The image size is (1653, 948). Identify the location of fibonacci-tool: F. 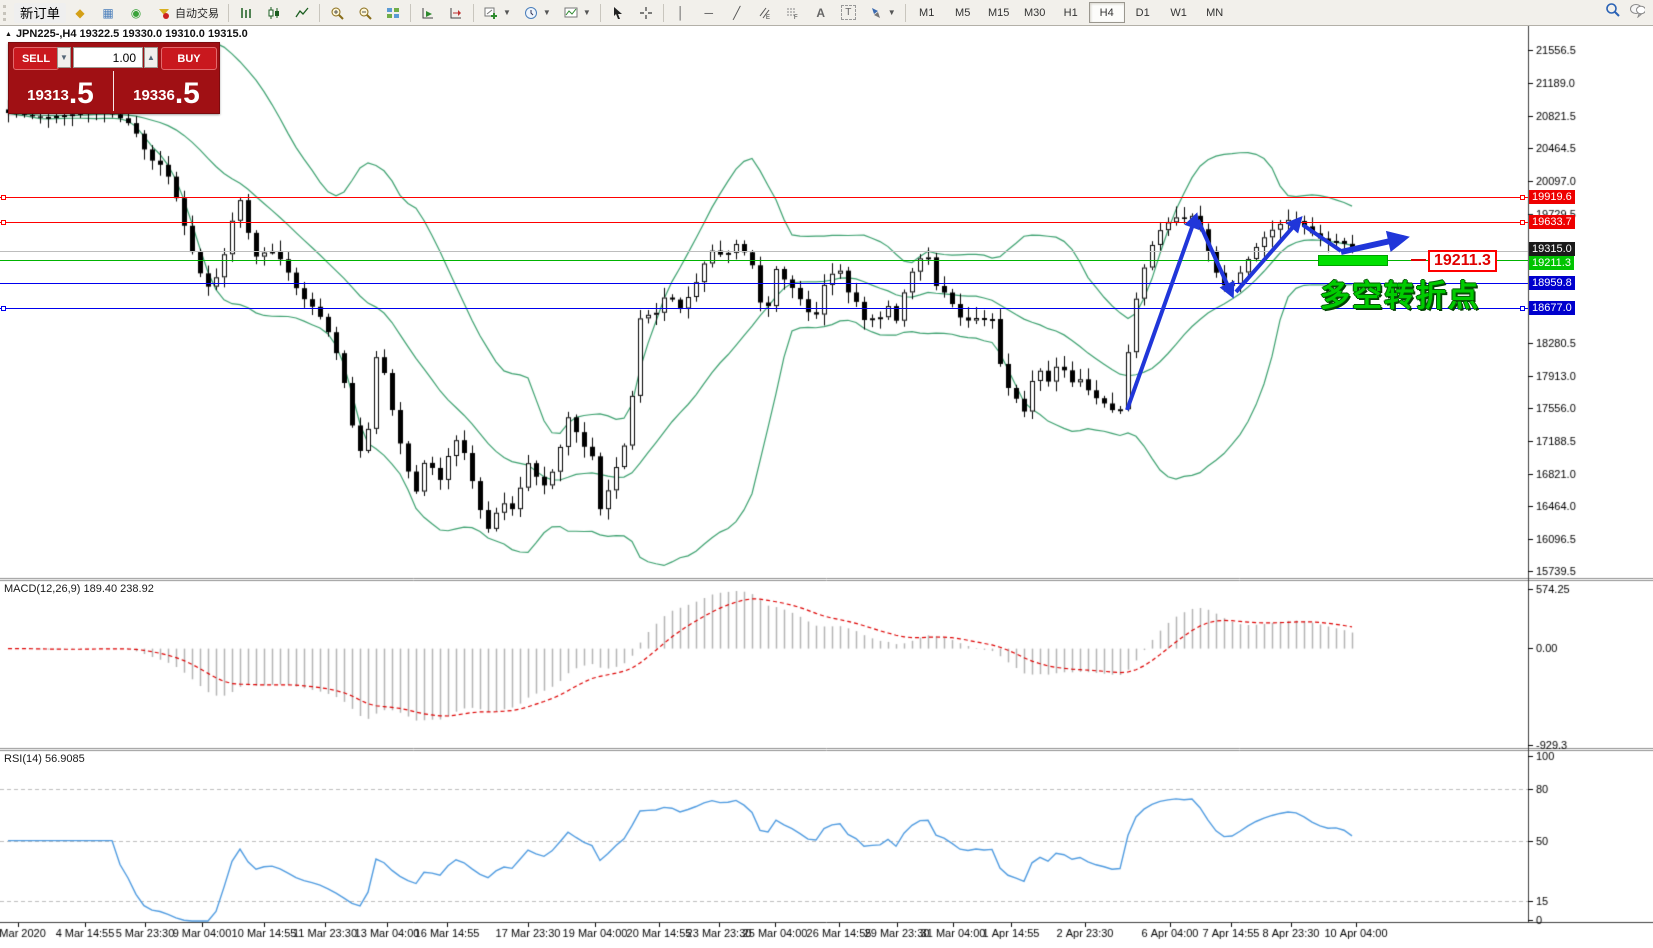
(793, 13).